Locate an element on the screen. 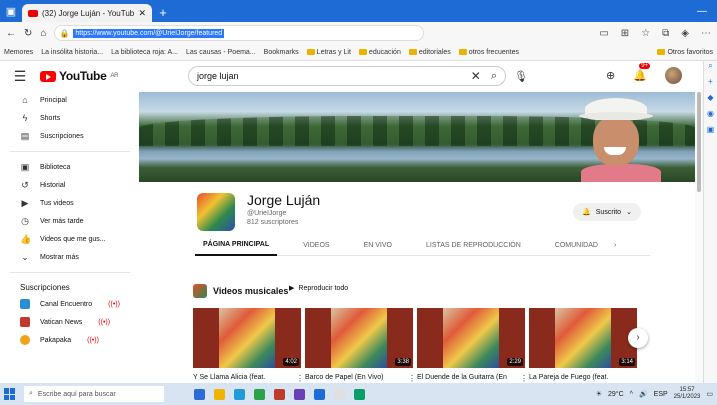 The image size is (717, 405). video-title: La Pareja de Fuego (feat. is located at coordinates (568, 377).